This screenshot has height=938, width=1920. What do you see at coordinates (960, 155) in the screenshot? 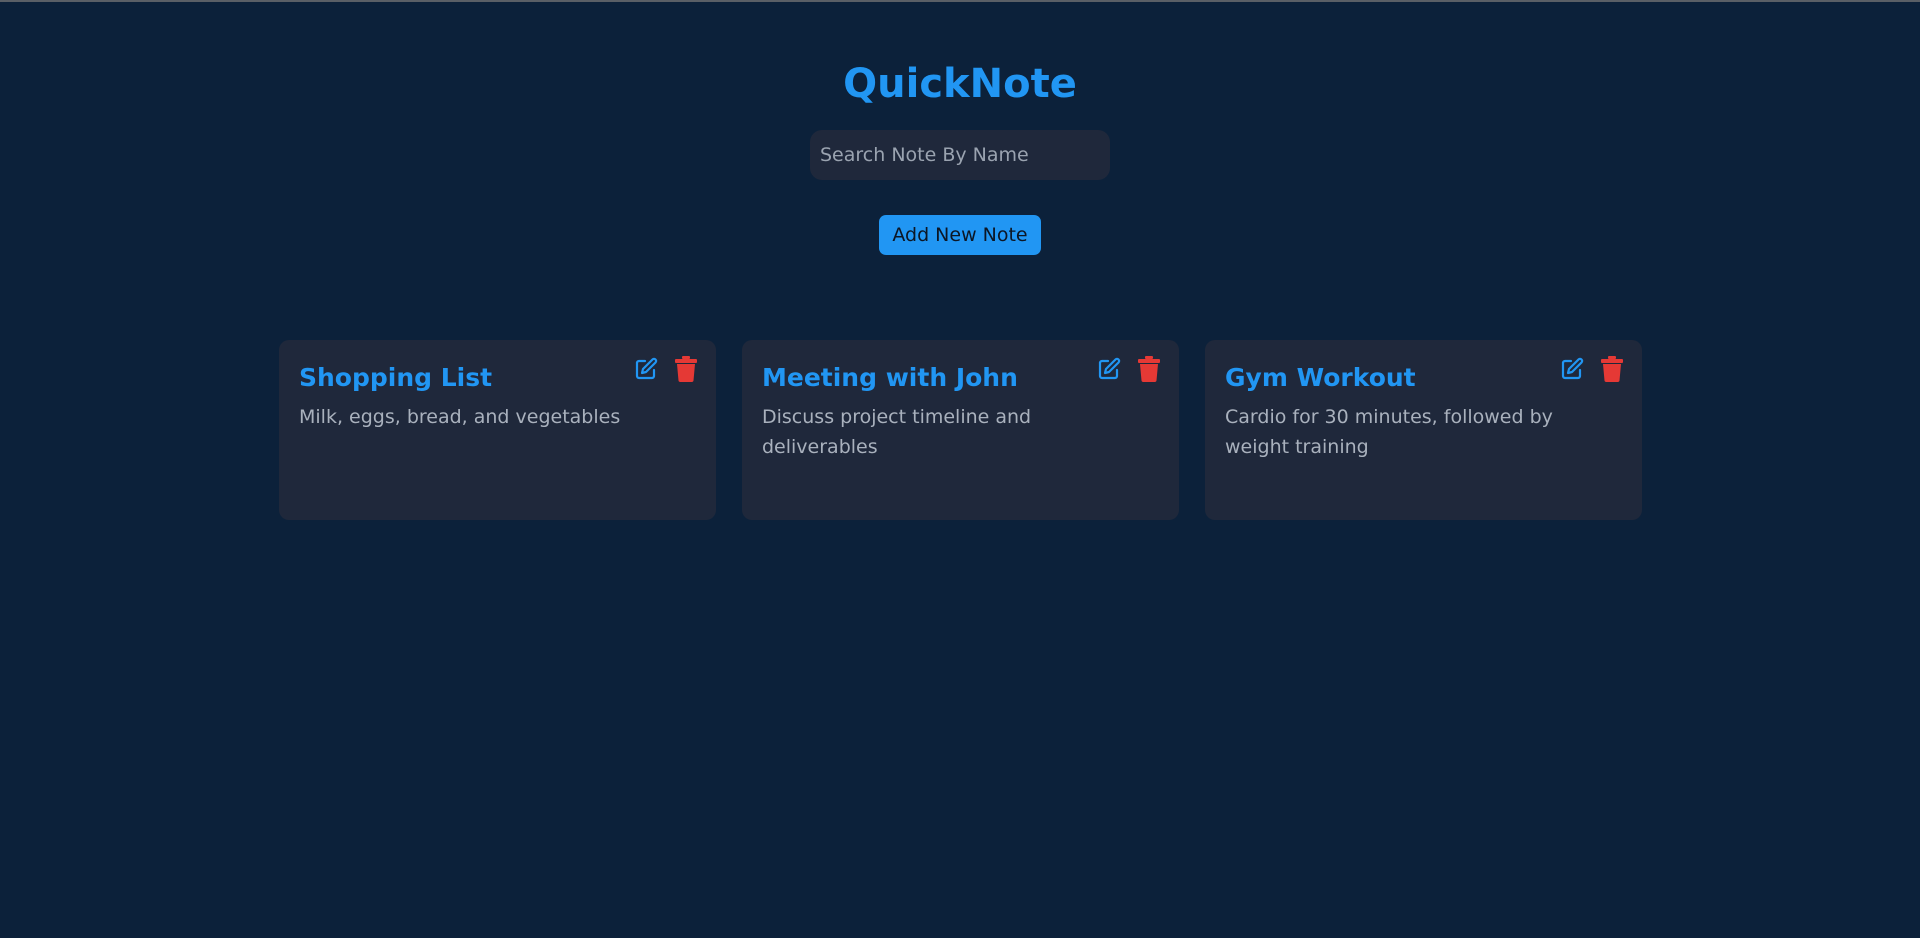
I see `search-input` at bounding box center [960, 155].